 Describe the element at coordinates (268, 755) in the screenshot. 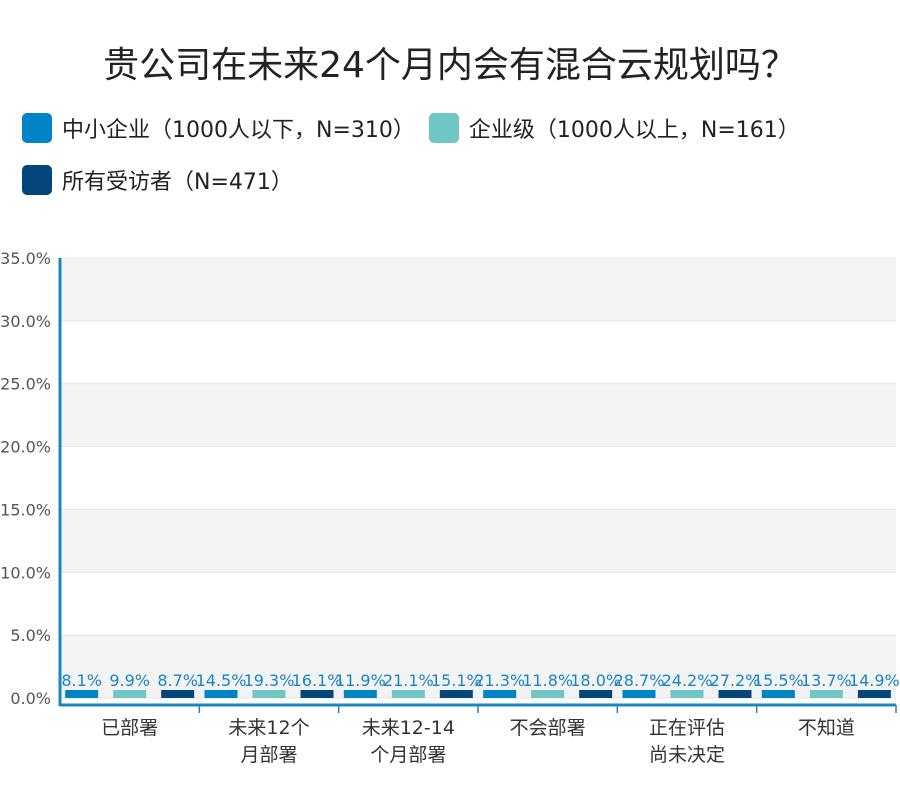

I see `x-tick-label: 月部署` at that location.